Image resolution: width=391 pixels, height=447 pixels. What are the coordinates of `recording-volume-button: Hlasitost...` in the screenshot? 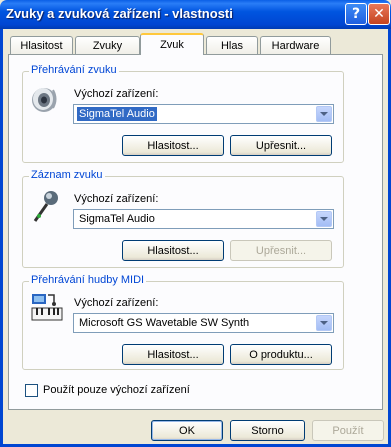 It's located at (173, 250).